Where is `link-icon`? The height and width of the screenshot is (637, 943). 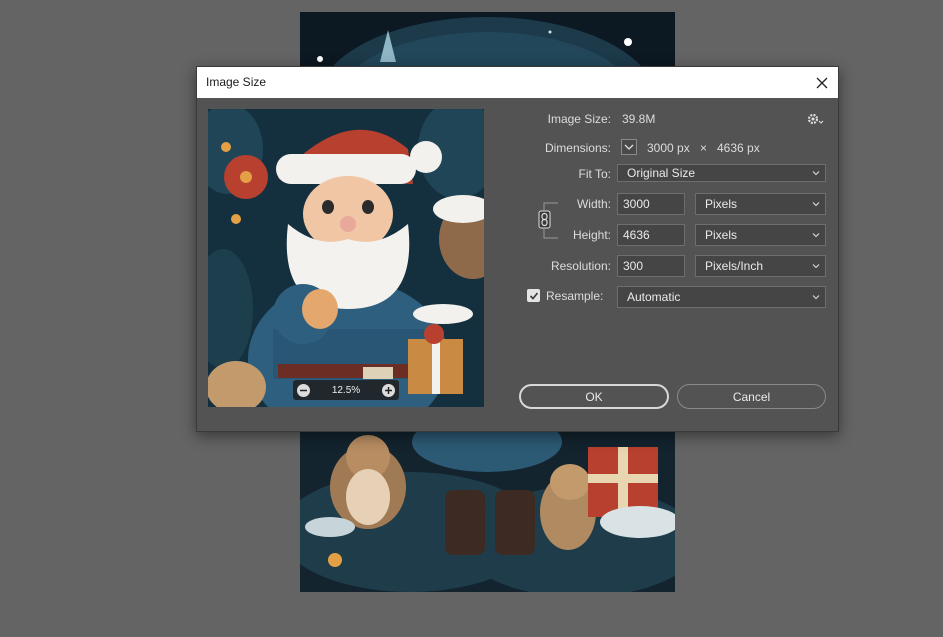
link-icon is located at coordinates (544, 219).